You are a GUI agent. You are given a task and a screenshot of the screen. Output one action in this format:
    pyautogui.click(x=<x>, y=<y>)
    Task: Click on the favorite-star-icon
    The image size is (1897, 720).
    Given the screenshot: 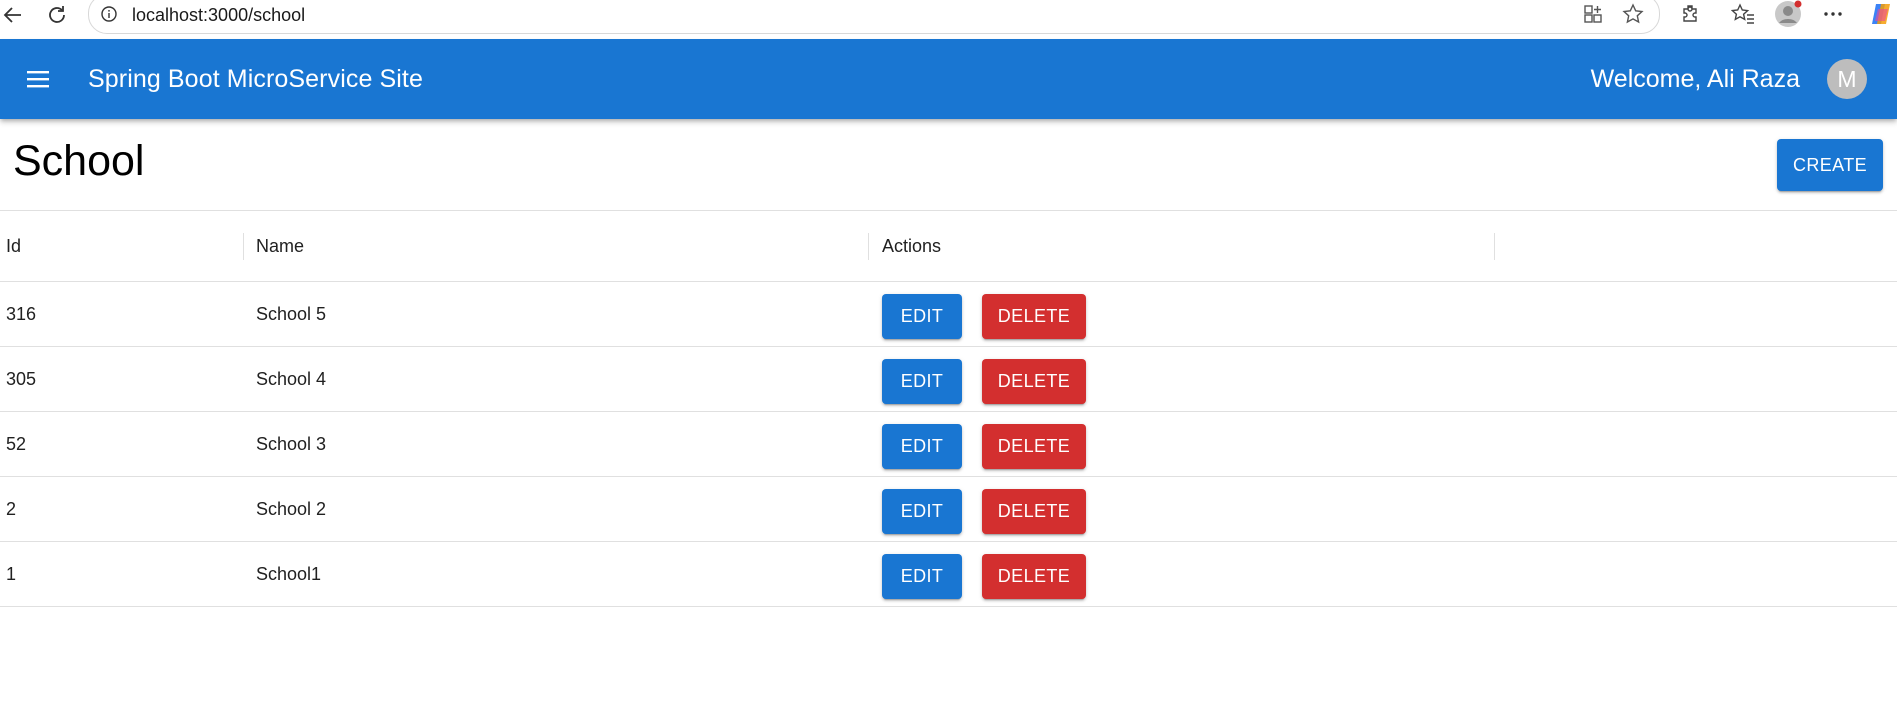 What is the action you would take?
    pyautogui.click(x=1633, y=14)
    